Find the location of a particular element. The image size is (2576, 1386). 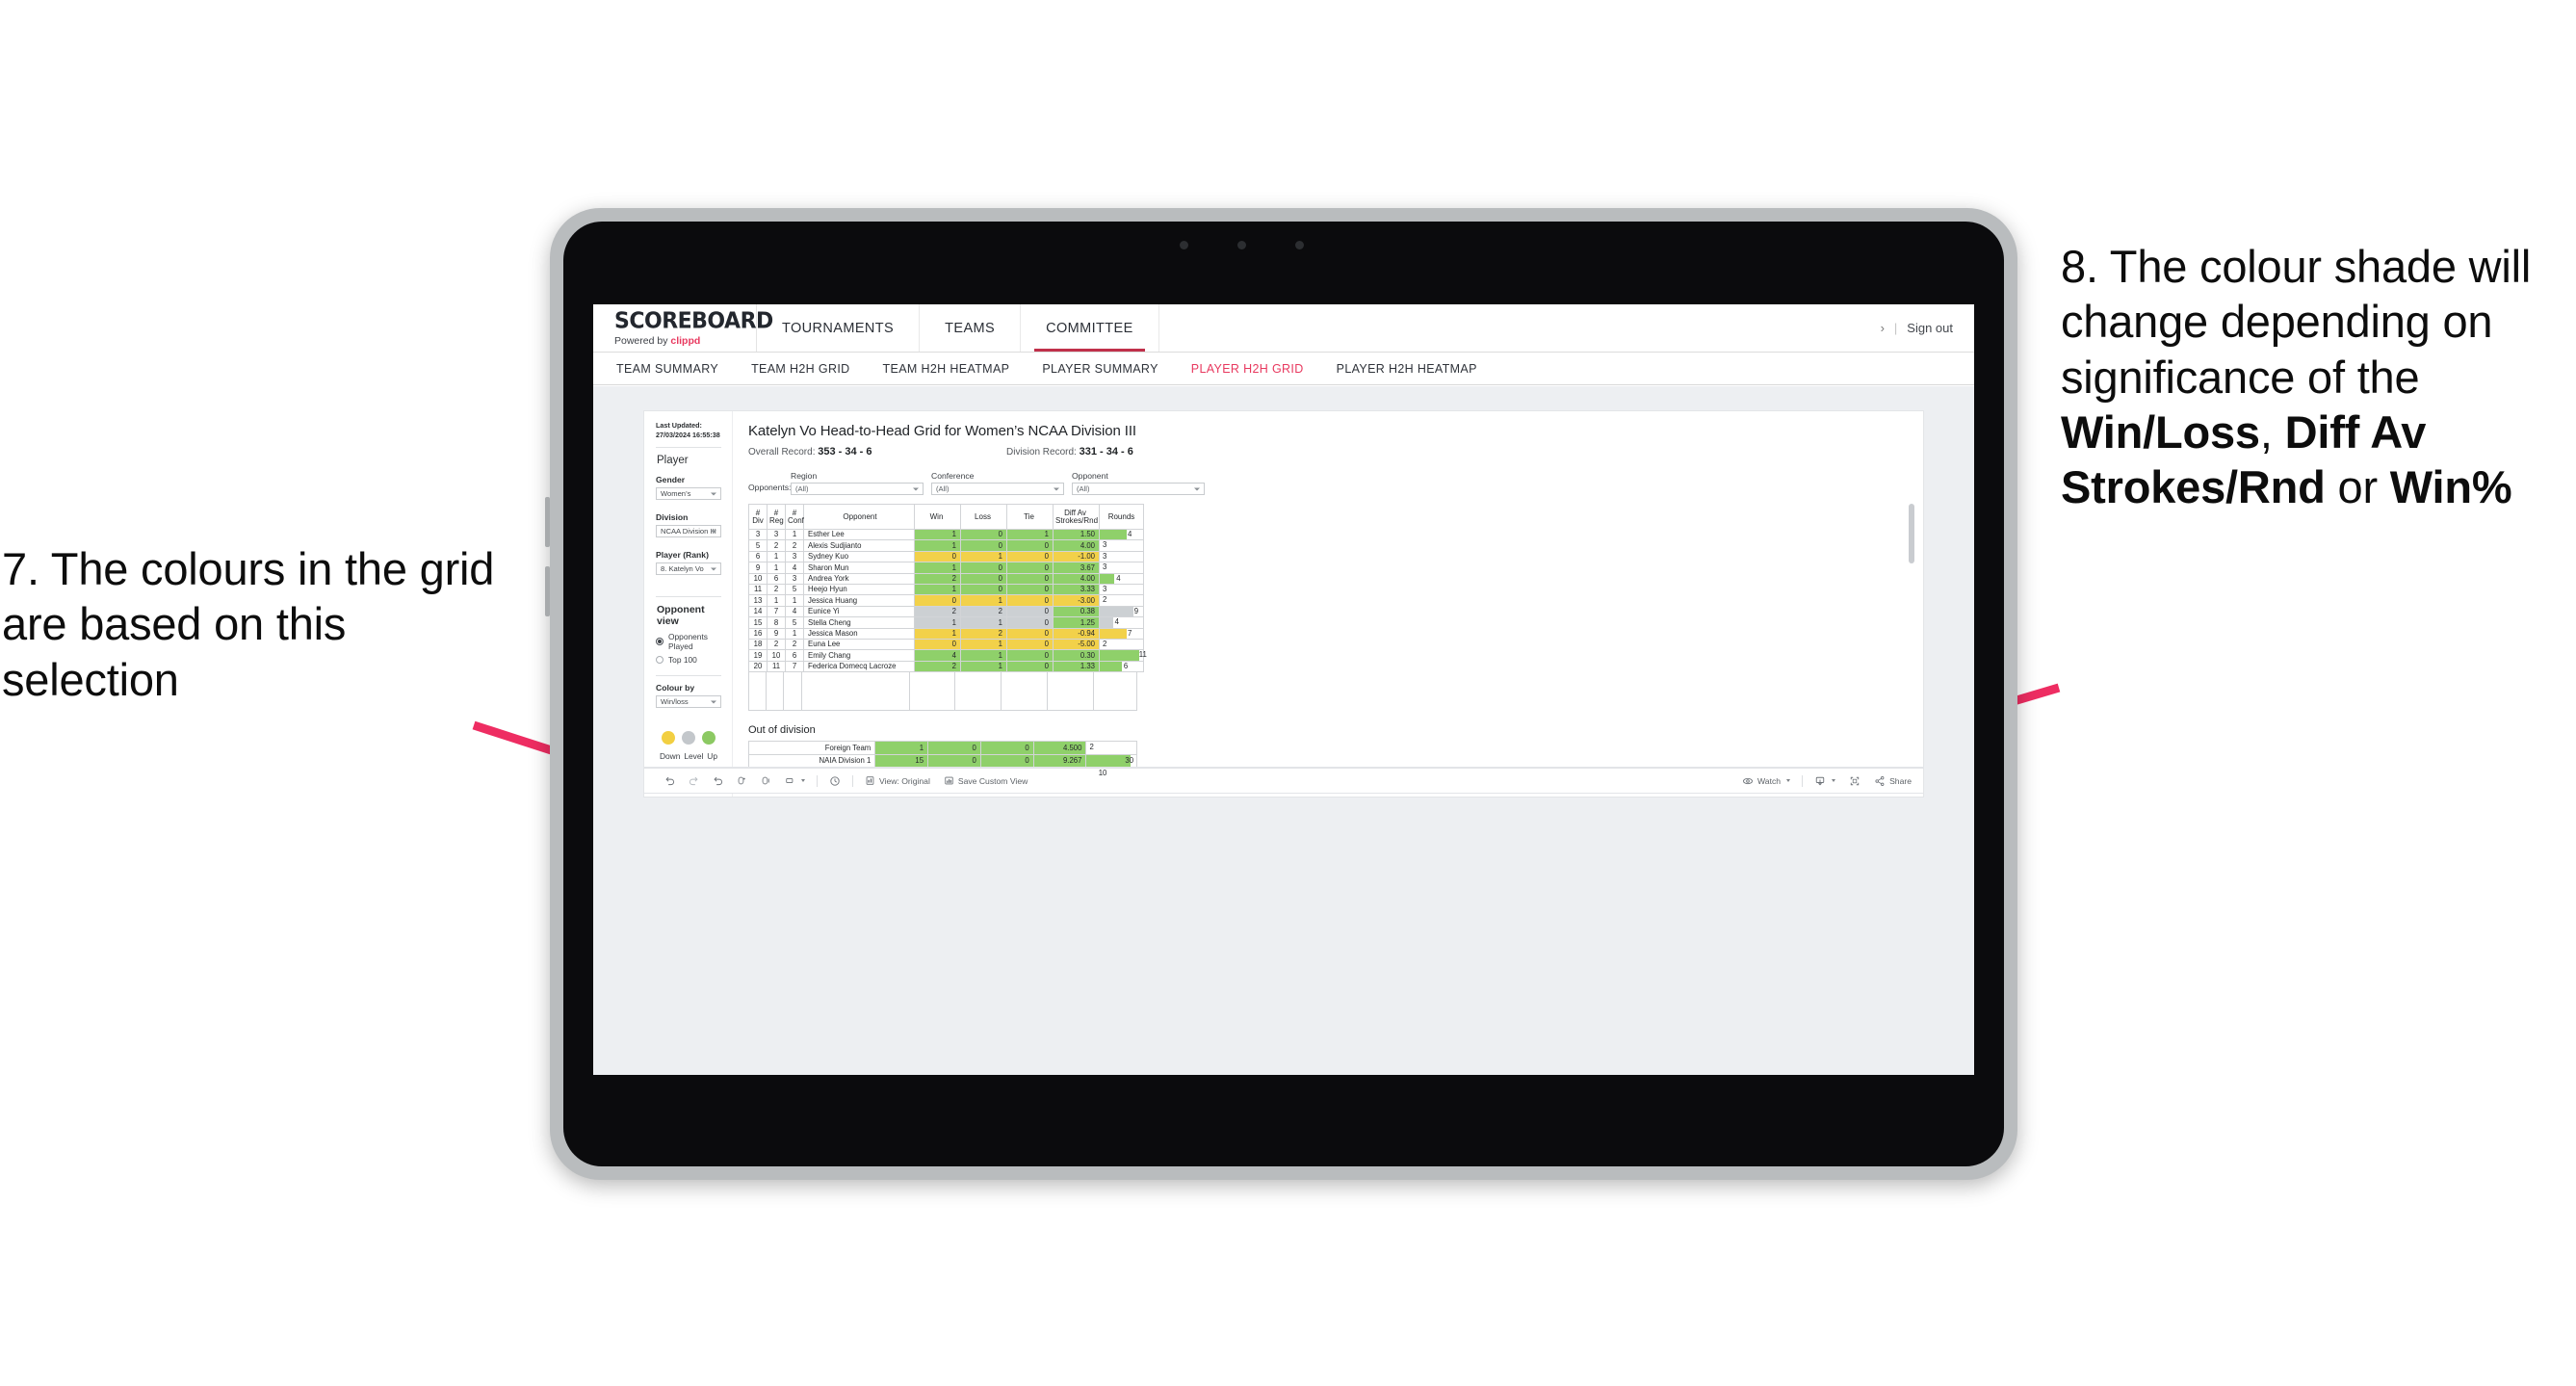

cell-rounds: 10 is located at coordinates (1111, 774).